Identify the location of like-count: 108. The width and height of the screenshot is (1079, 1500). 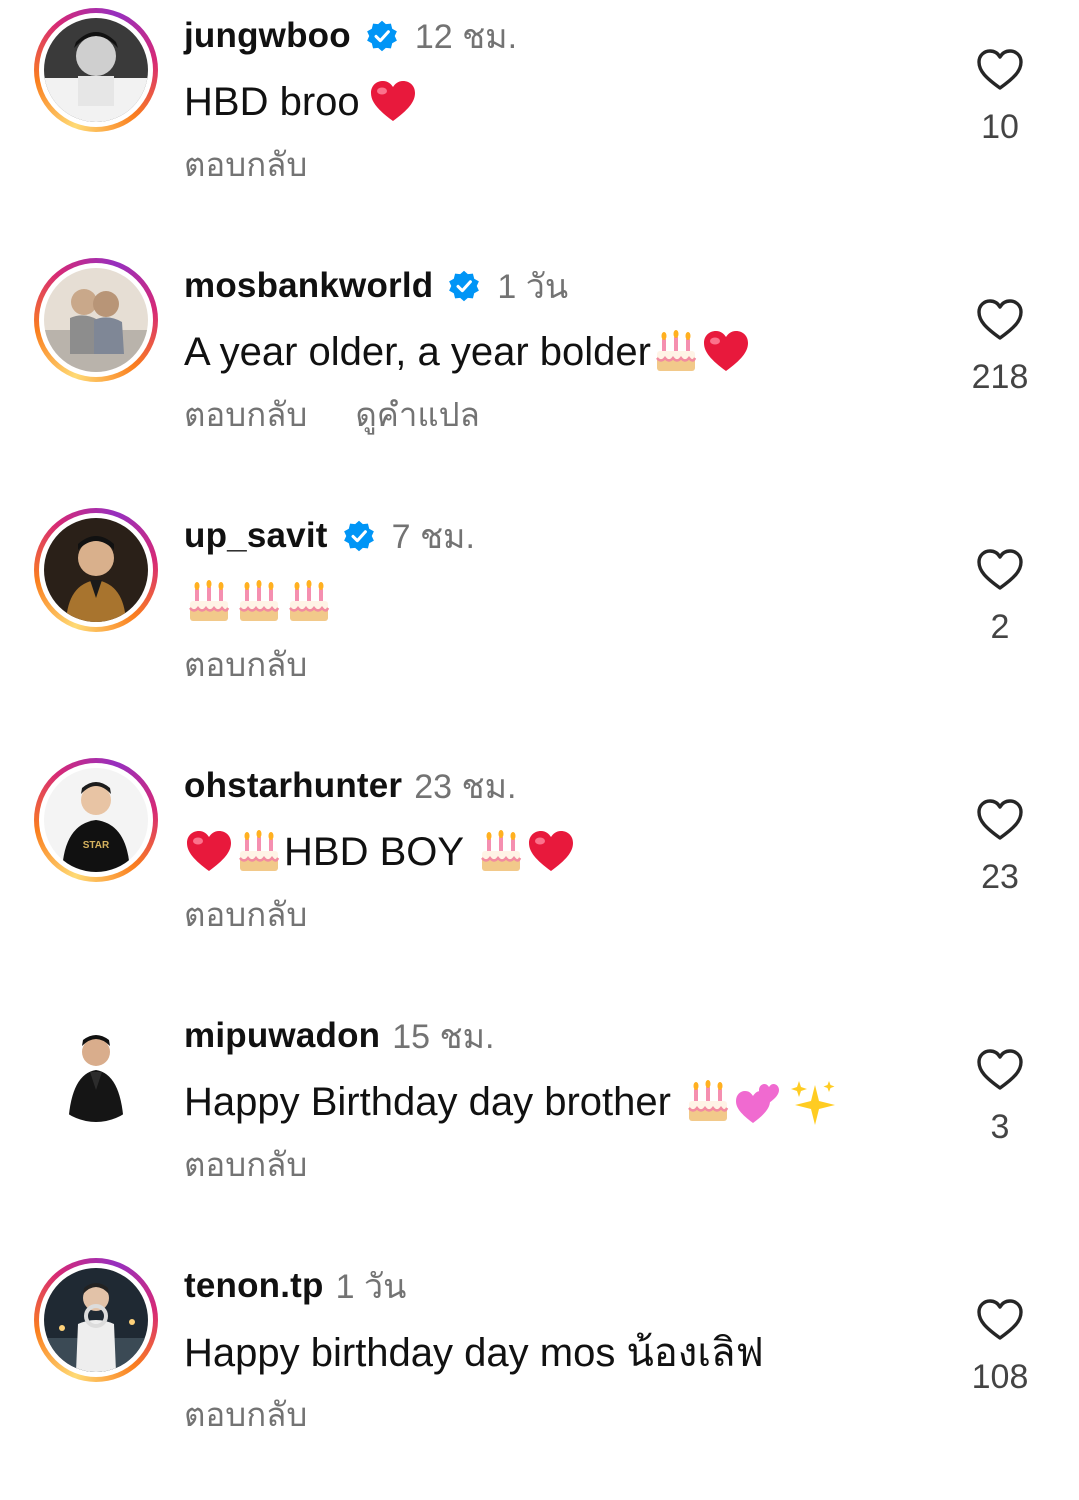
(1000, 1377).